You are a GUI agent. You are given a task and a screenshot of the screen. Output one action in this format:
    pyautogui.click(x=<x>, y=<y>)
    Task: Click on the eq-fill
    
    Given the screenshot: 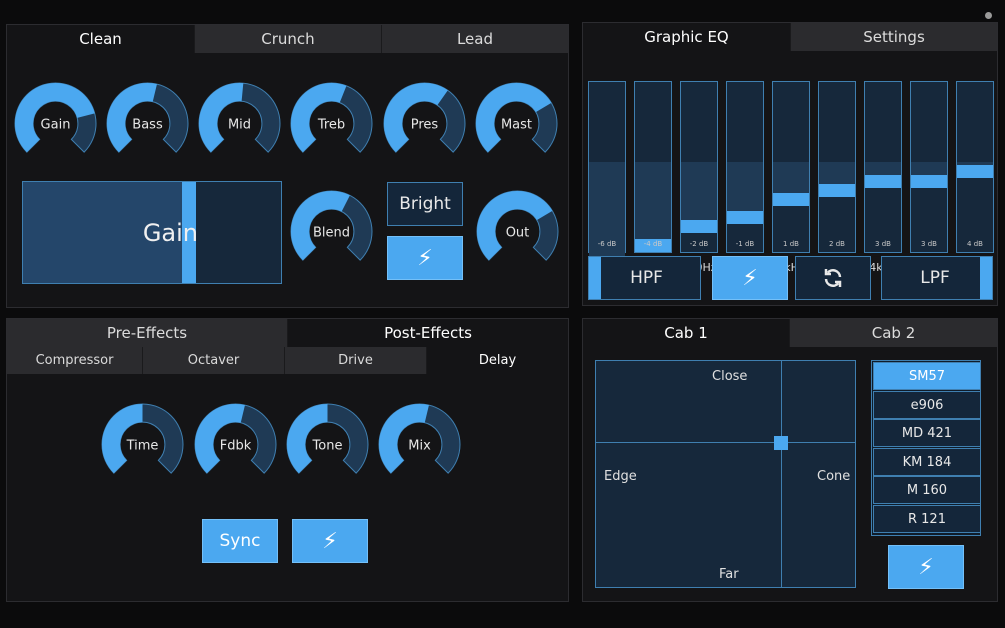 What is the action you would take?
    pyautogui.click(x=607, y=216)
    